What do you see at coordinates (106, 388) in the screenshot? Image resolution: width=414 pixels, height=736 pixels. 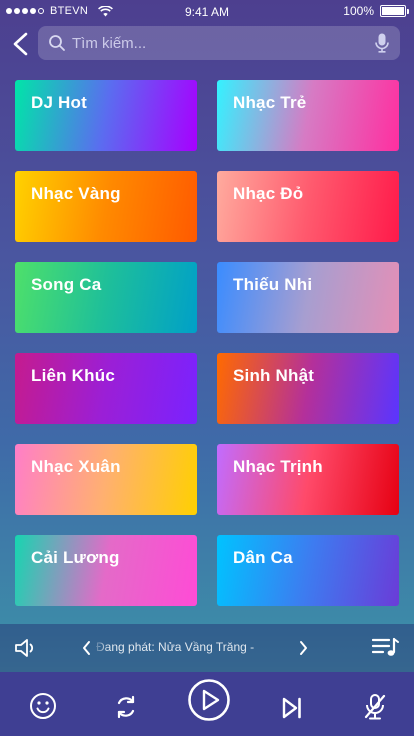 I see `category-tile: Liên Khúc` at bounding box center [106, 388].